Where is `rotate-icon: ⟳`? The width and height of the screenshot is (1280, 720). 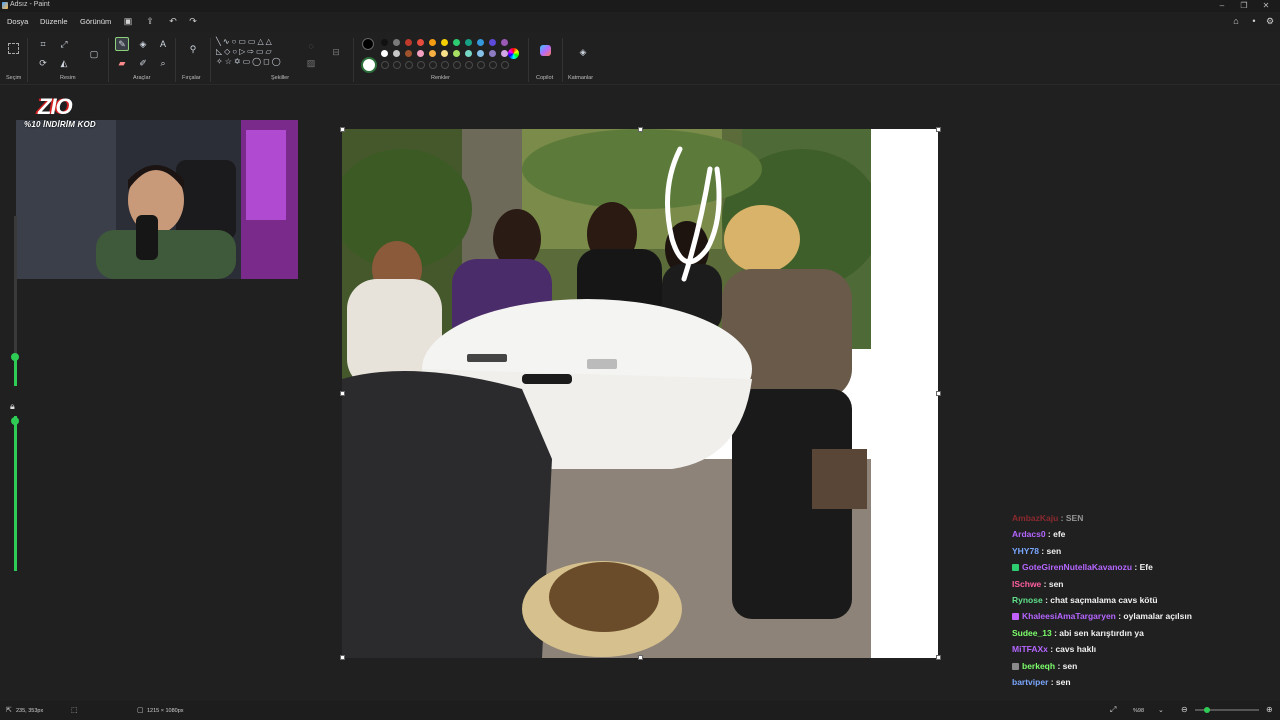
rotate-icon: ⟳ is located at coordinates (43, 63).